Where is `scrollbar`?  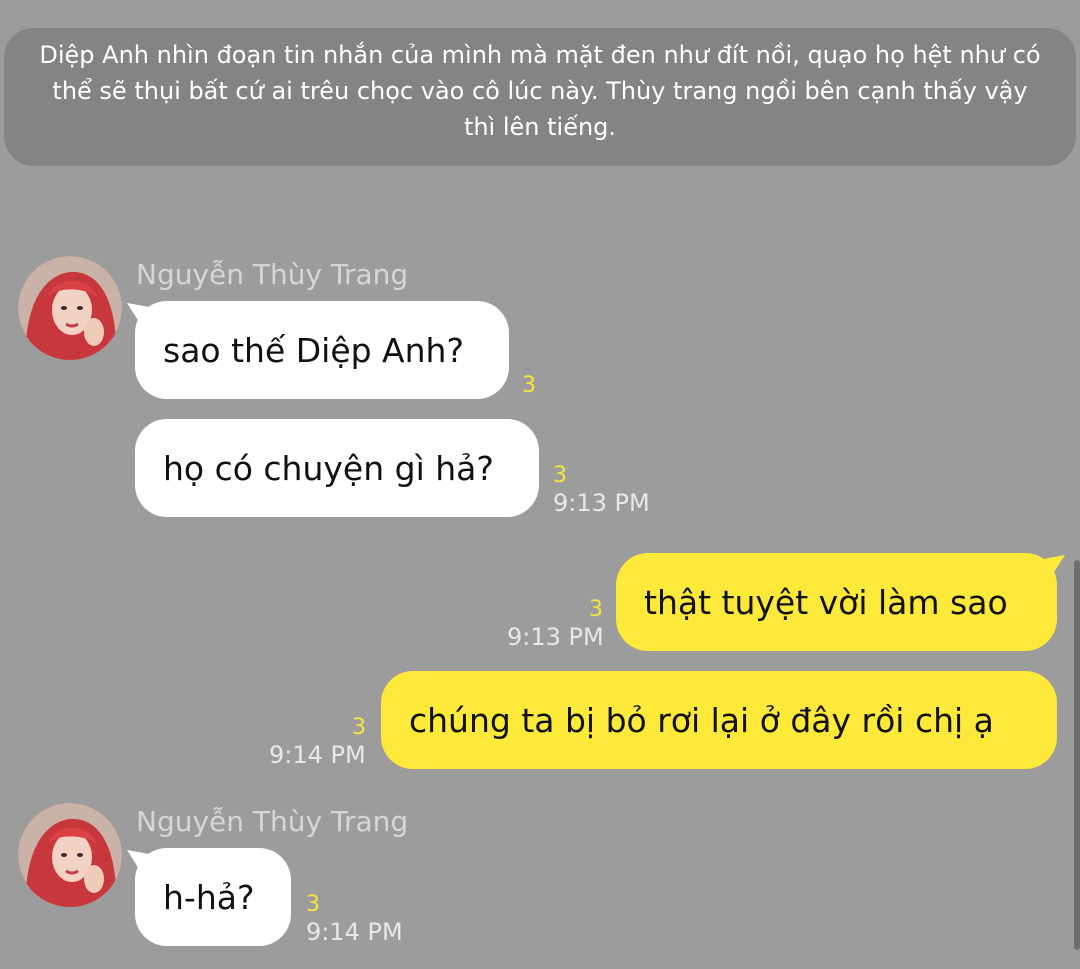
scrollbar is located at coordinates (1077, 755).